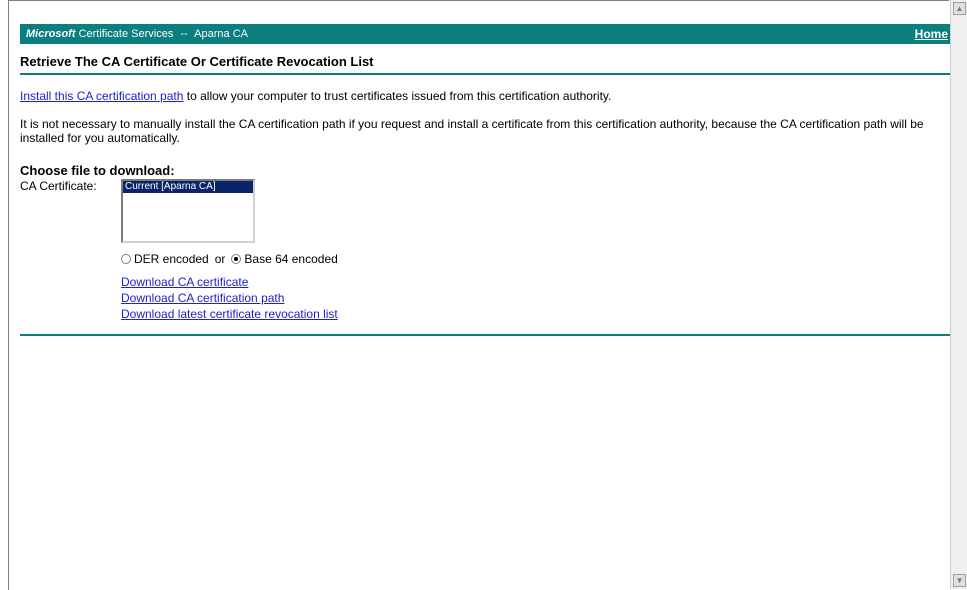 The height and width of the screenshot is (590, 967). What do you see at coordinates (486, 211) in the screenshot?
I see `ca-certificate-row: CA Certificate: Current [Aparna CA]` at bounding box center [486, 211].